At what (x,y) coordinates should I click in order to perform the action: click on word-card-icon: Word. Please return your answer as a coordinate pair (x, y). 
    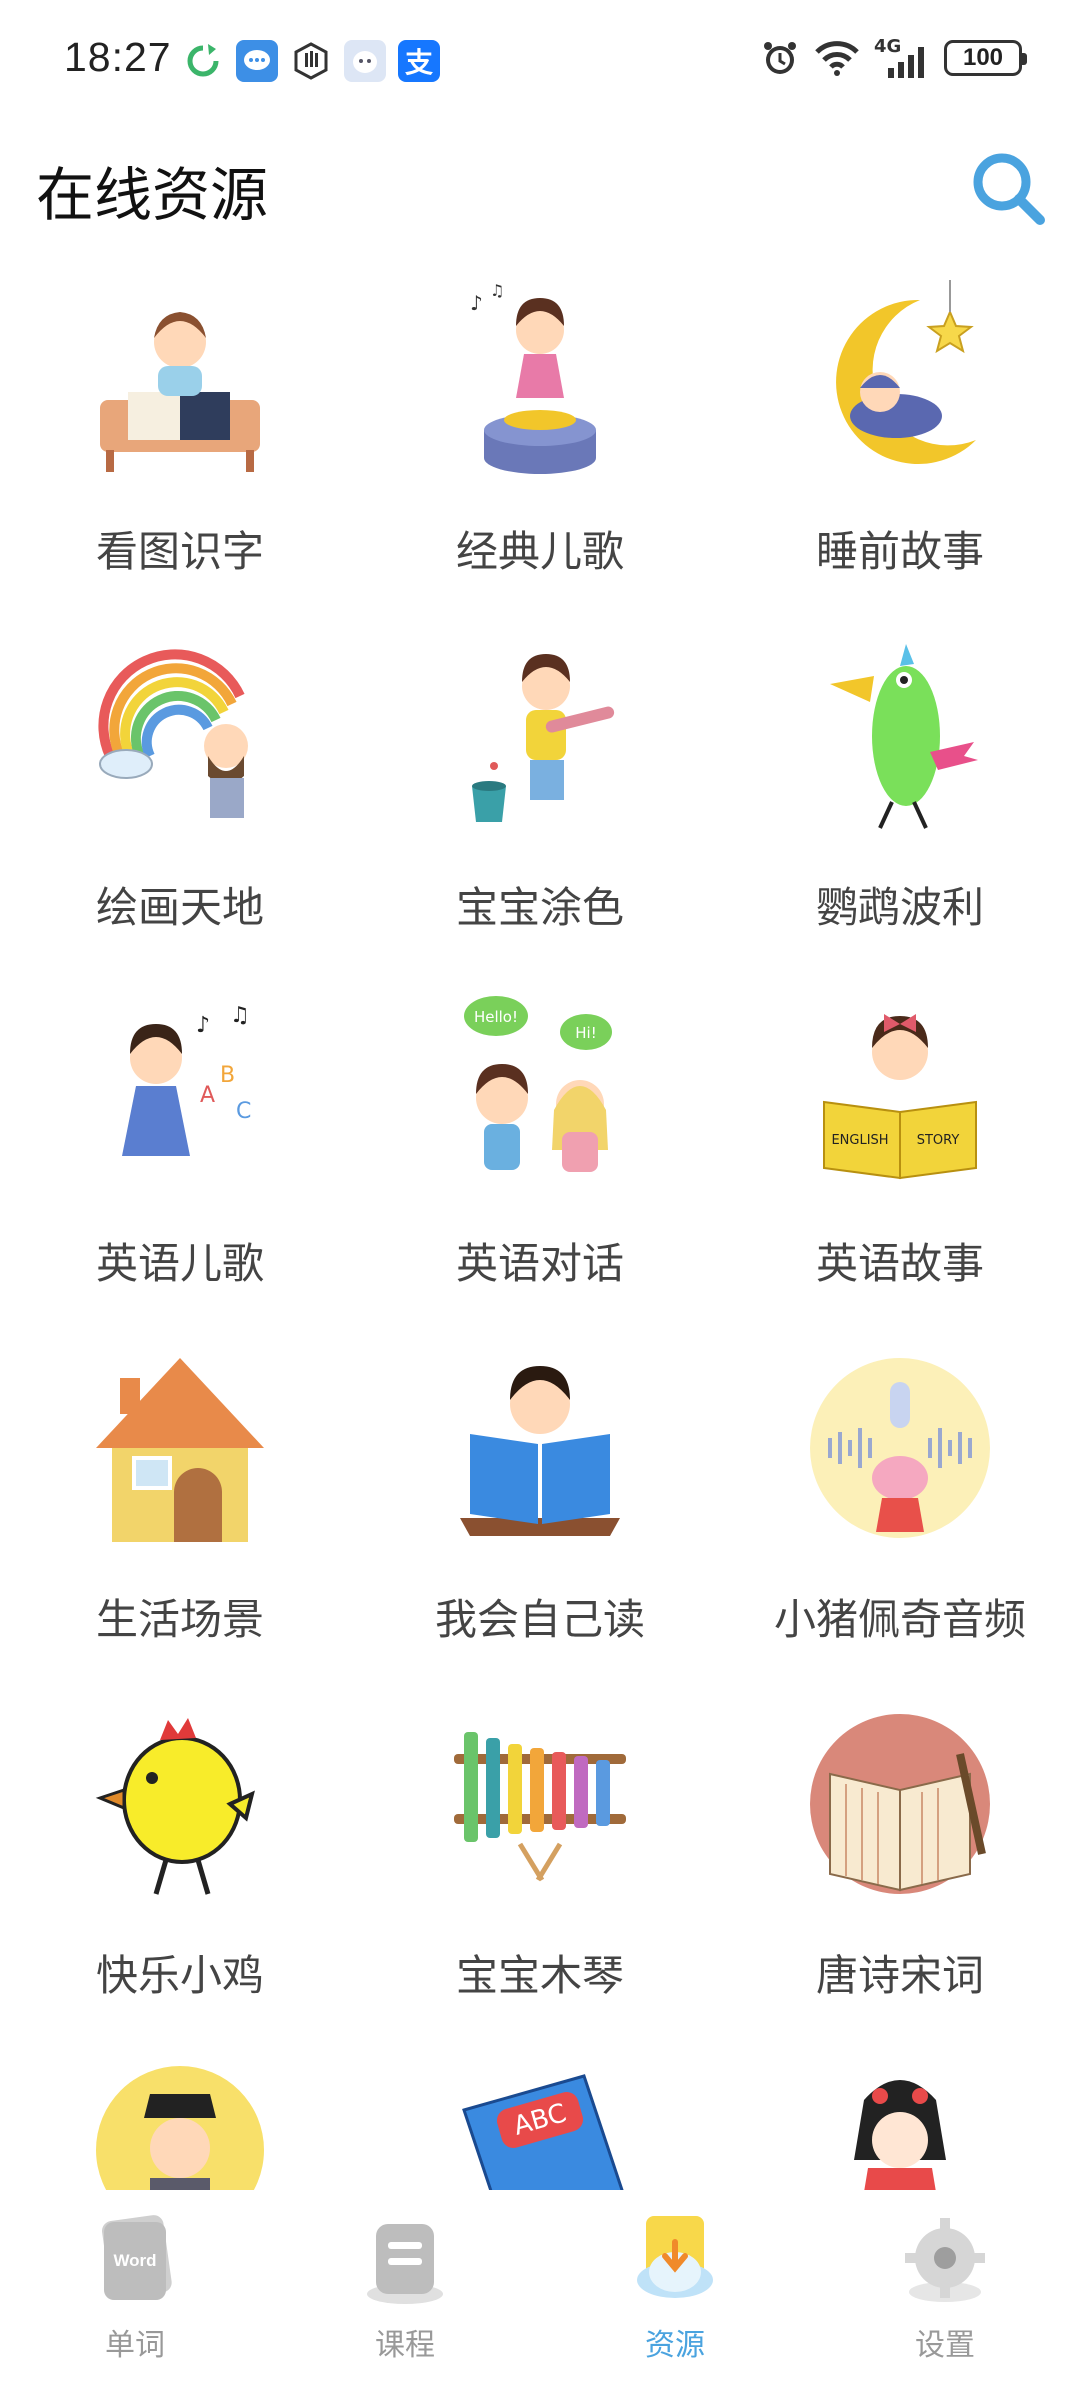
    Looking at the image, I should click on (137, 2257).